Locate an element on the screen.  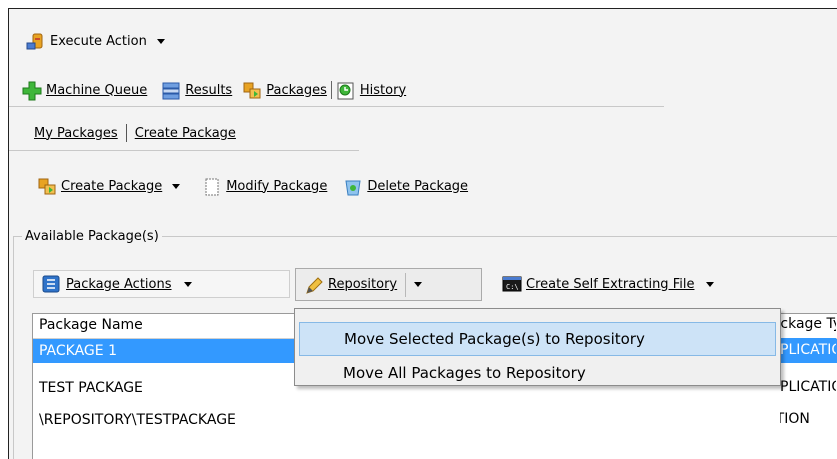
modify-package-label: Modify Package is located at coordinates (277, 186).